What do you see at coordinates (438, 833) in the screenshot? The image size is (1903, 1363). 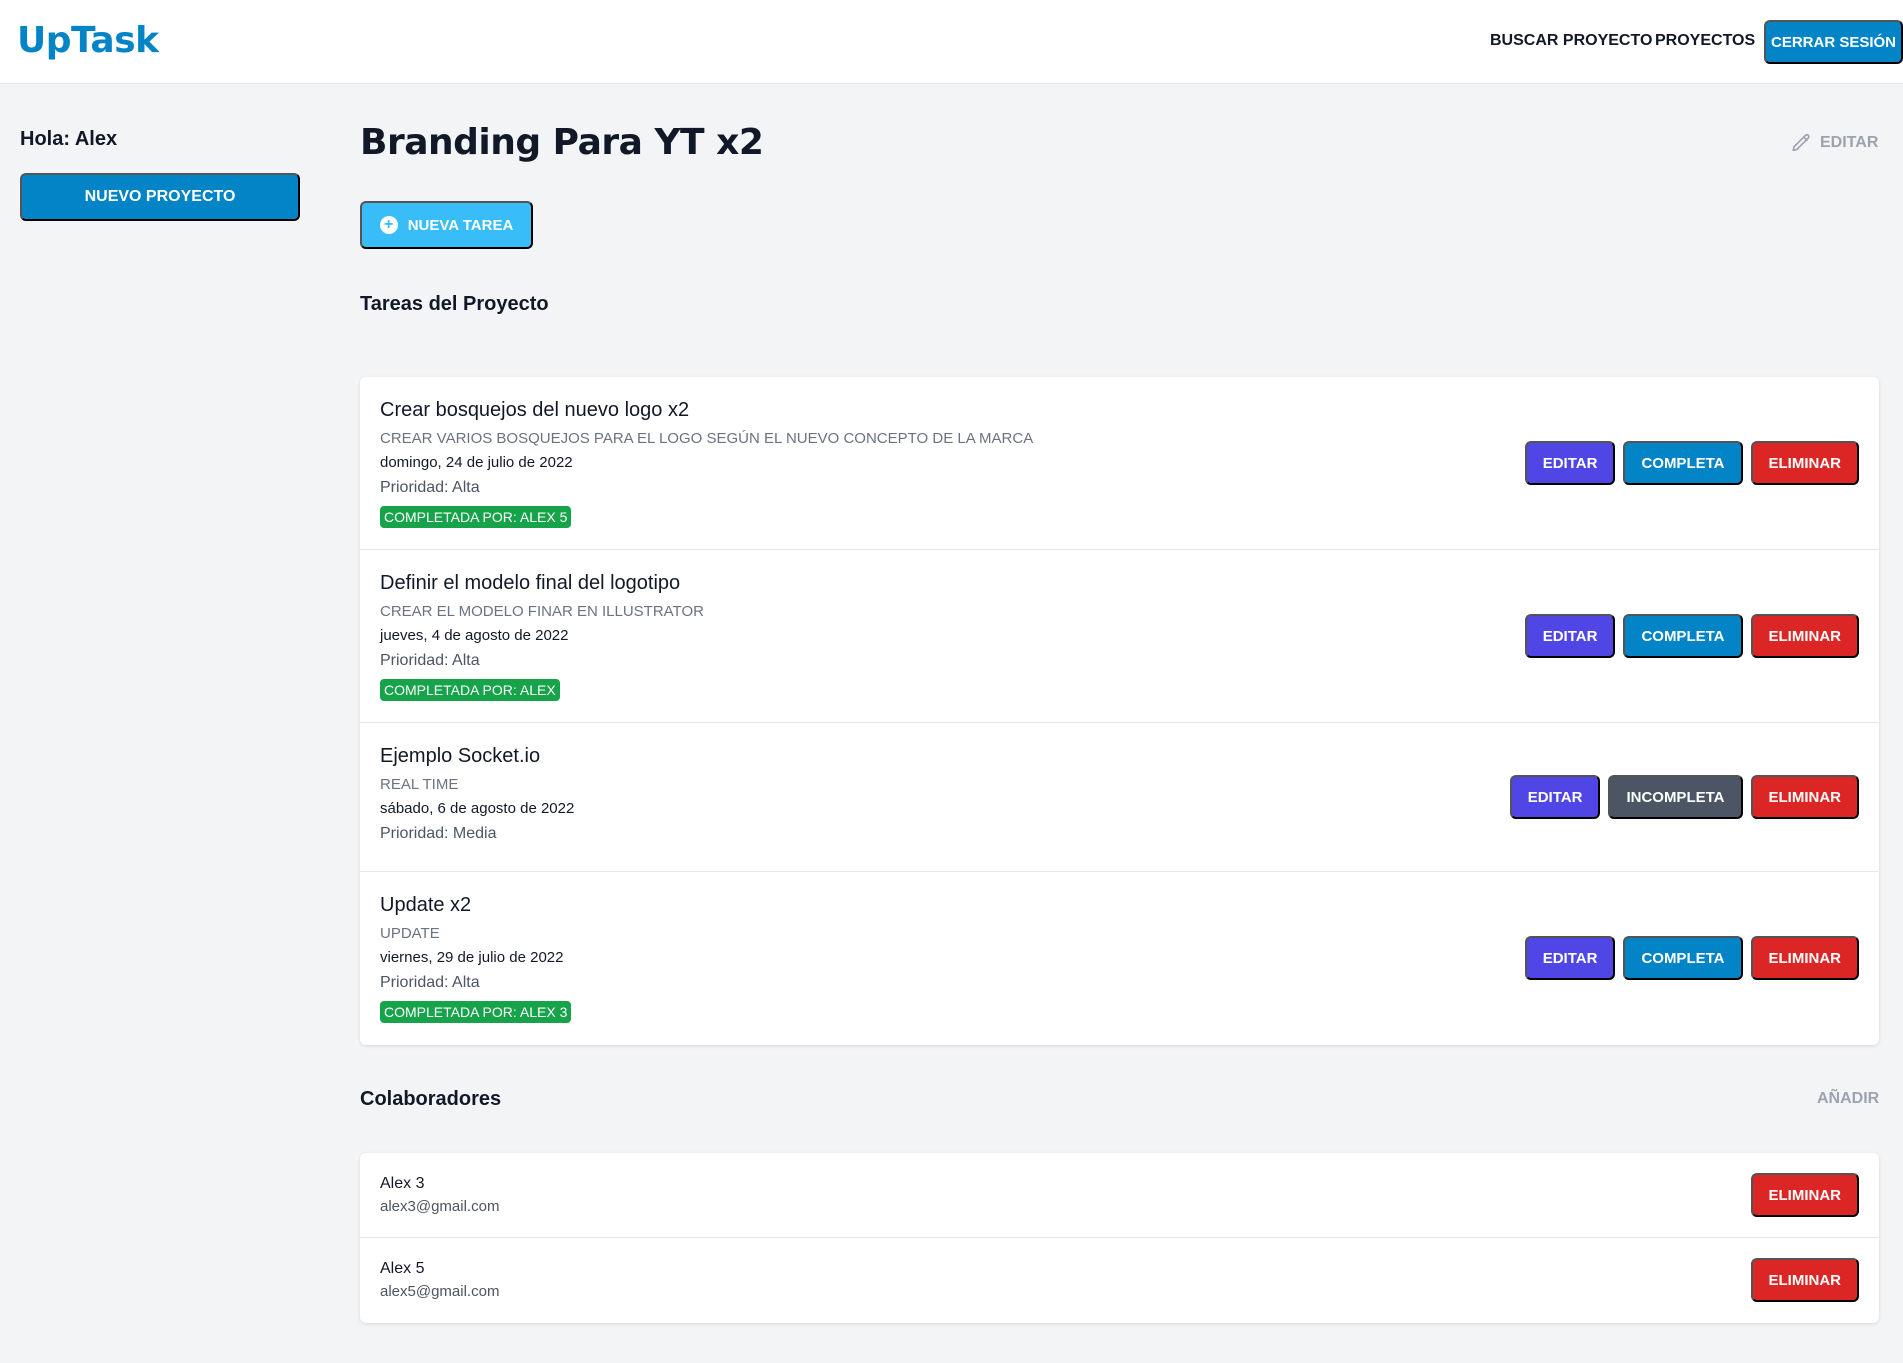 I see `task-priority: Prioridad: Media` at bounding box center [438, 833].